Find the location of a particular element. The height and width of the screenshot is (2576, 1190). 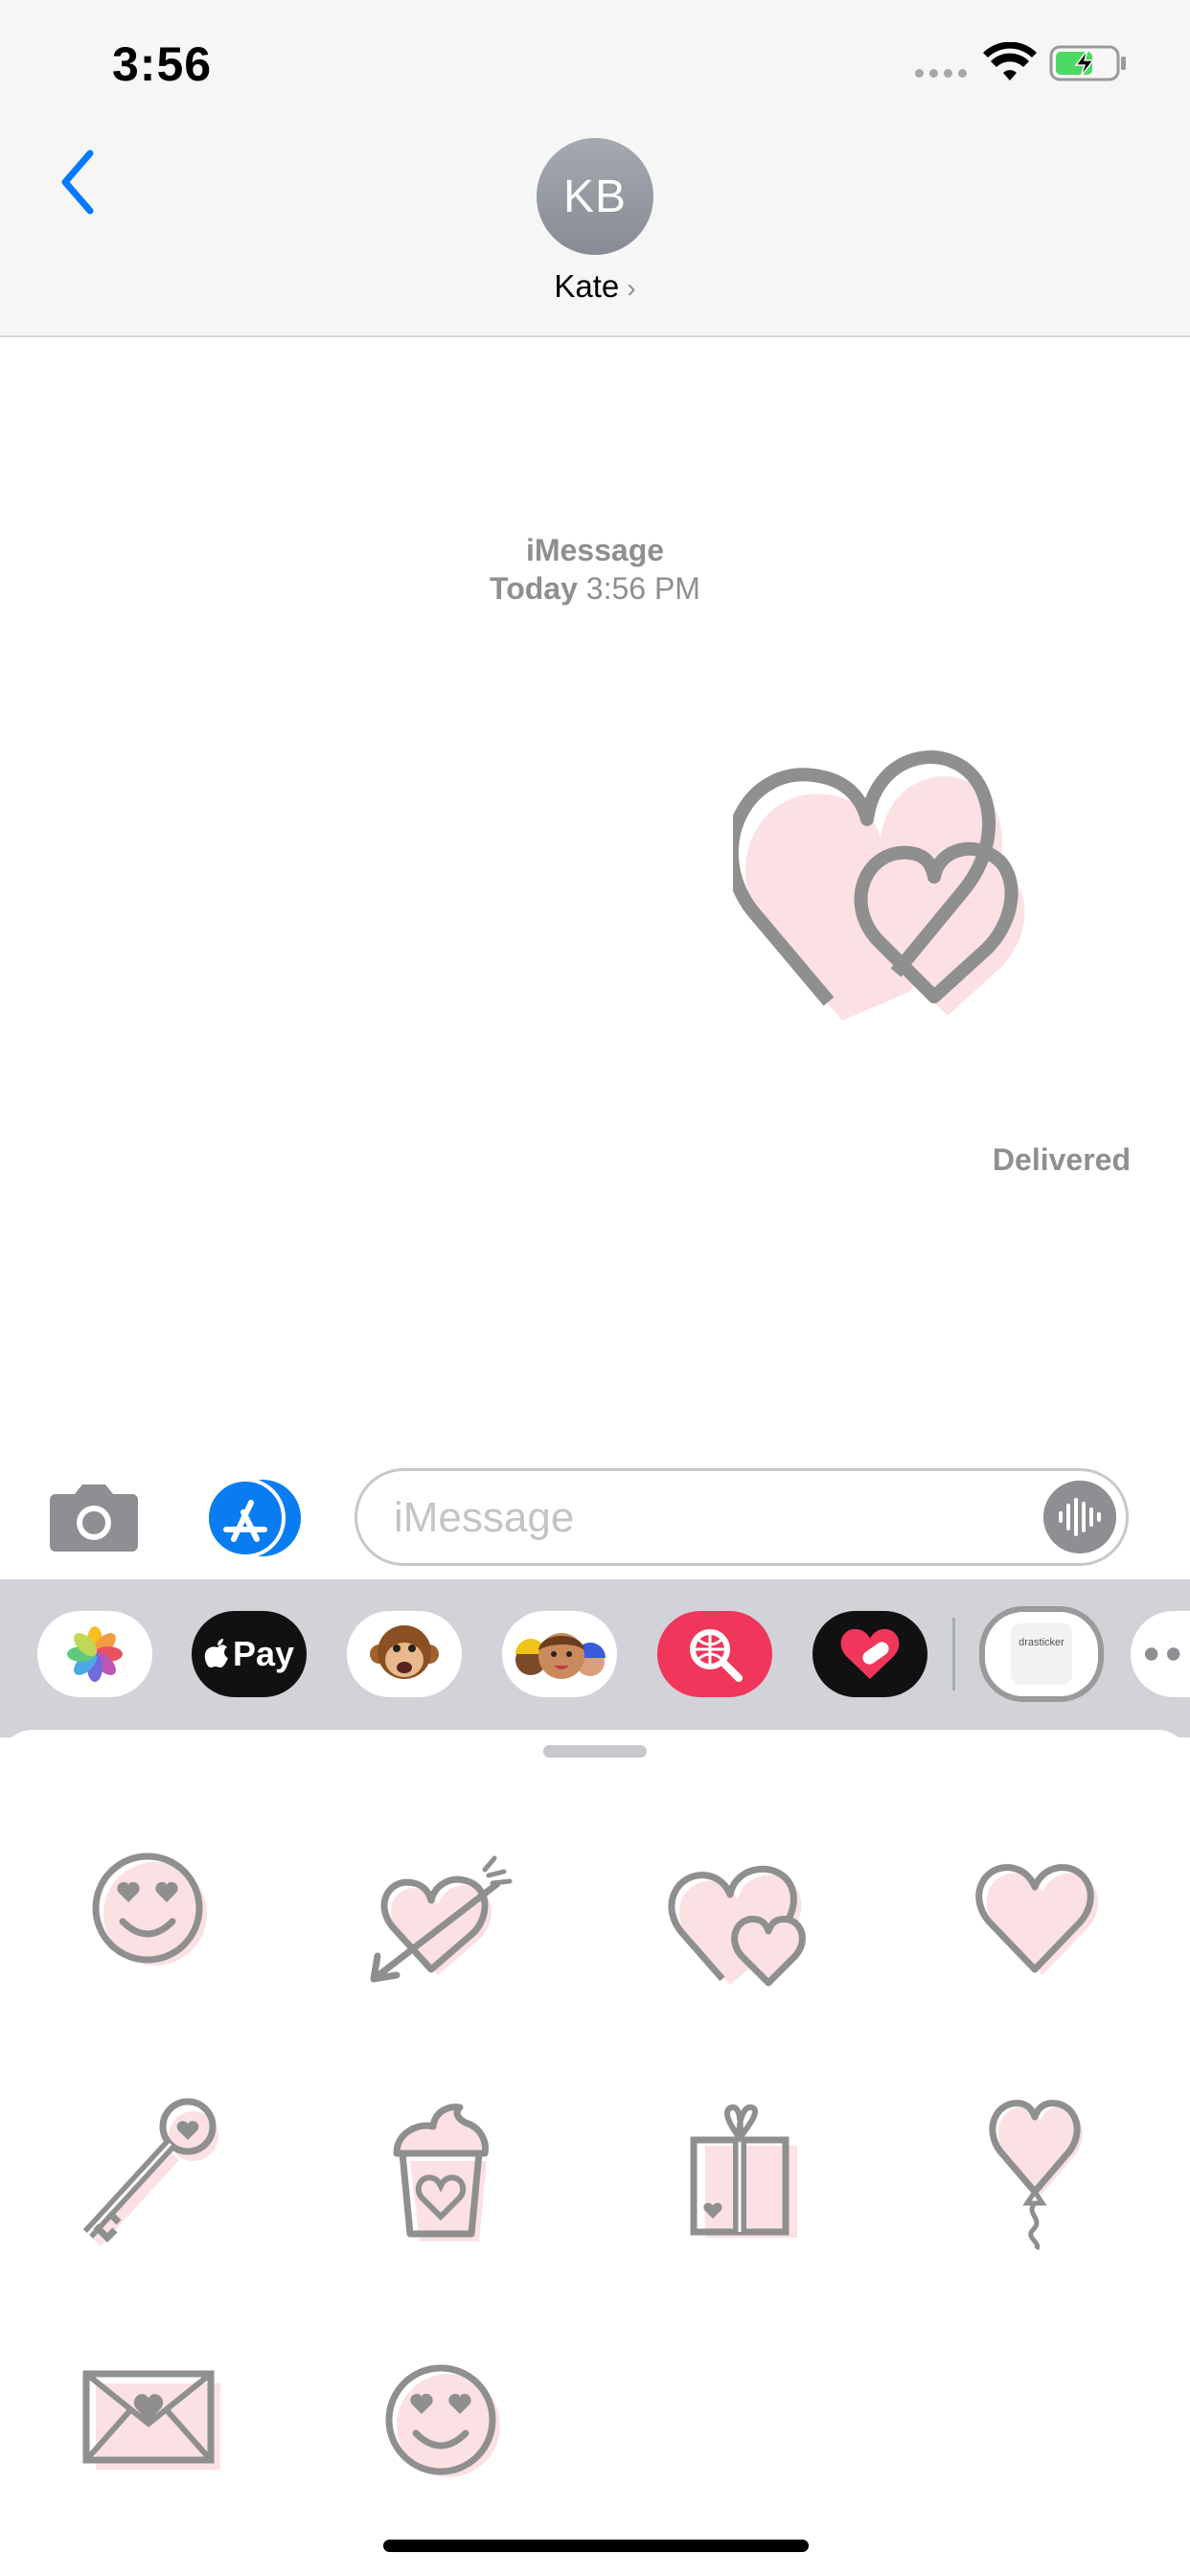

apple-pay-app-button: Pay is located at coordinates (250, 1654).